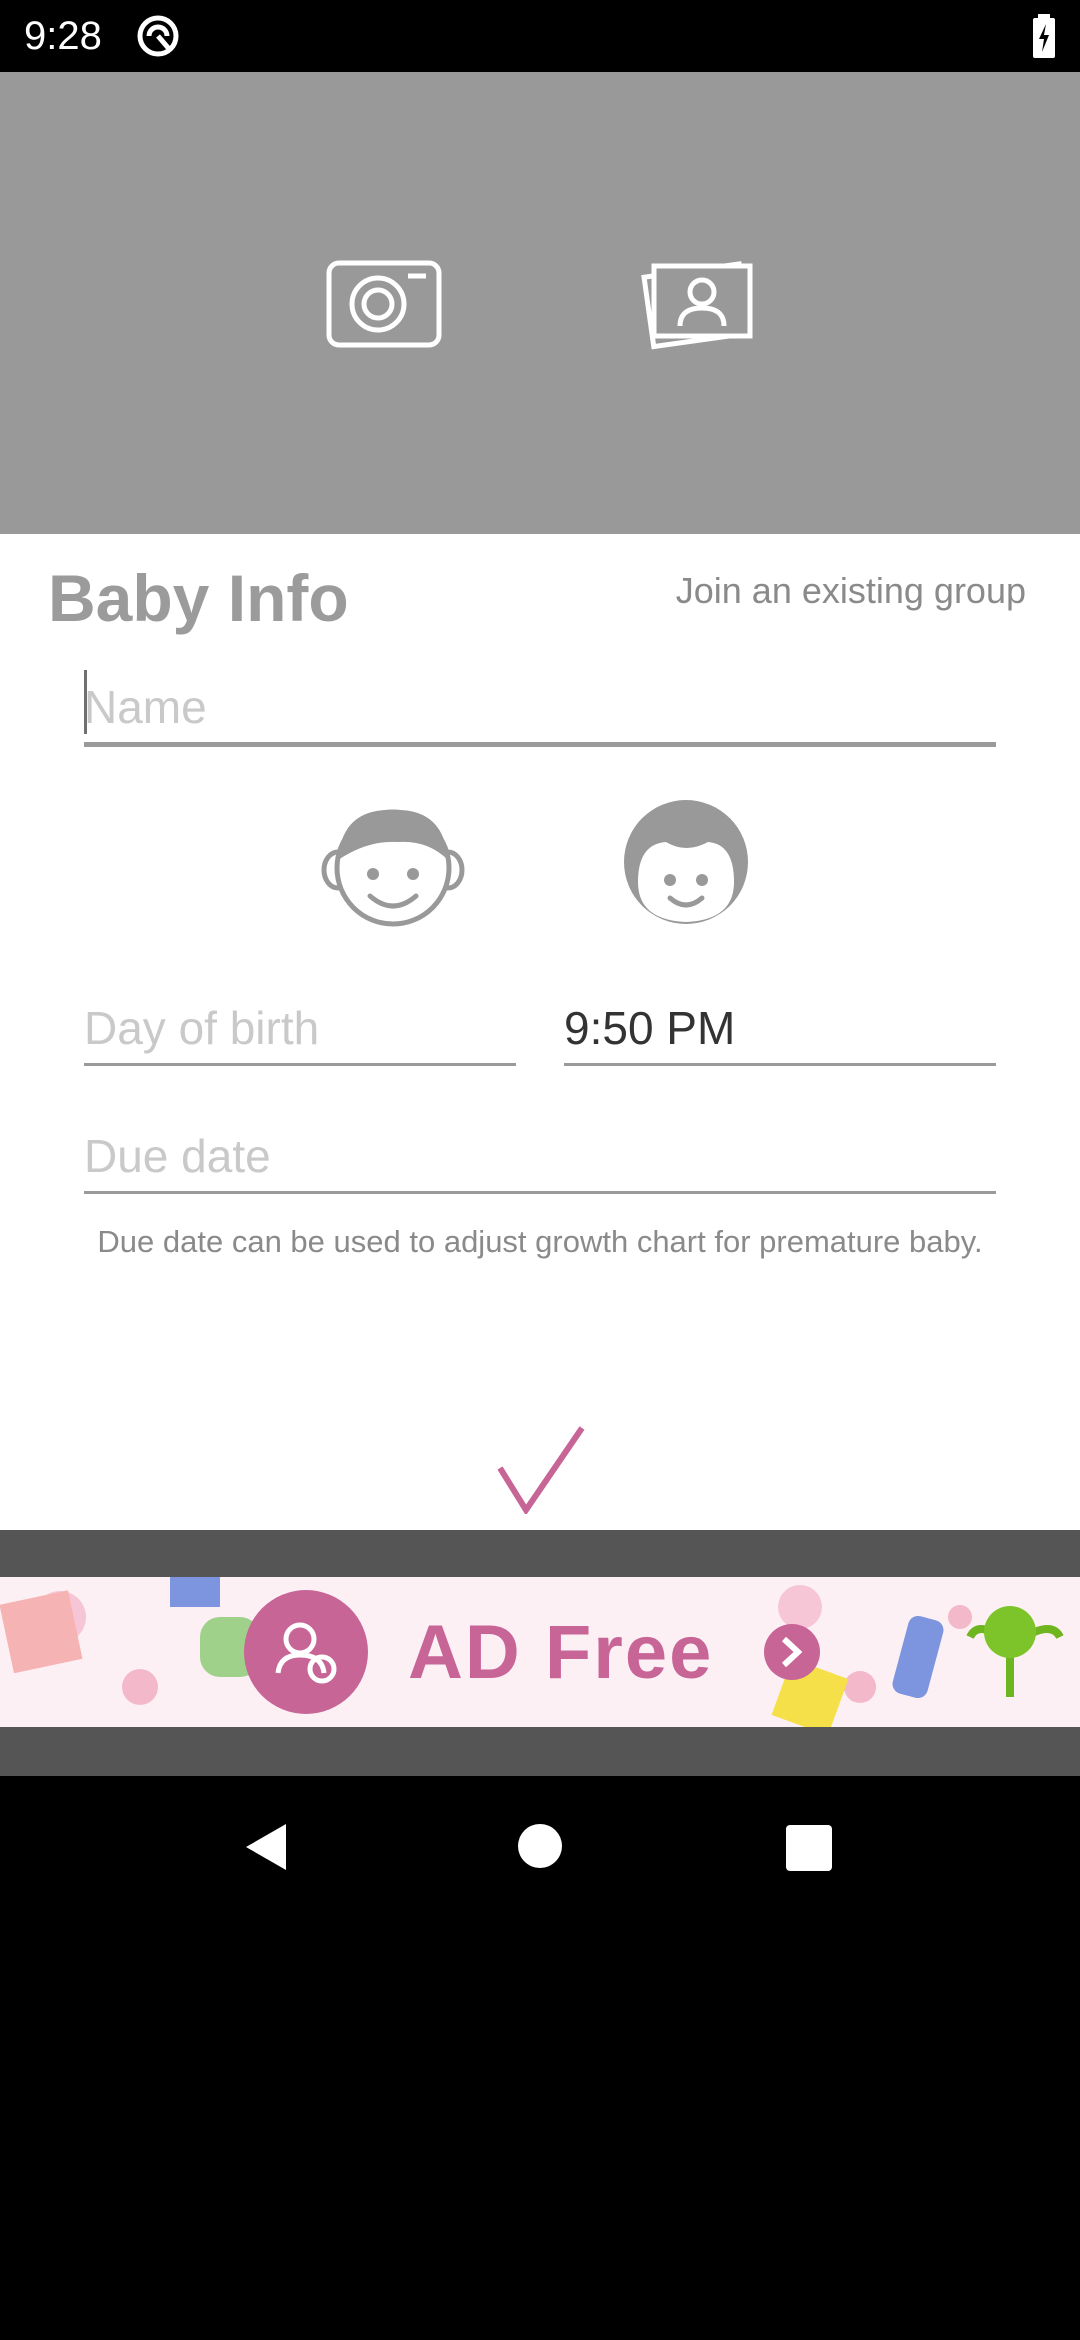 This screenshot has width=1080, height=2340. What do you see at coordinates (539, 1156) in the screenshot?
I see `due-date-input` at bounding box center [539, 1156].